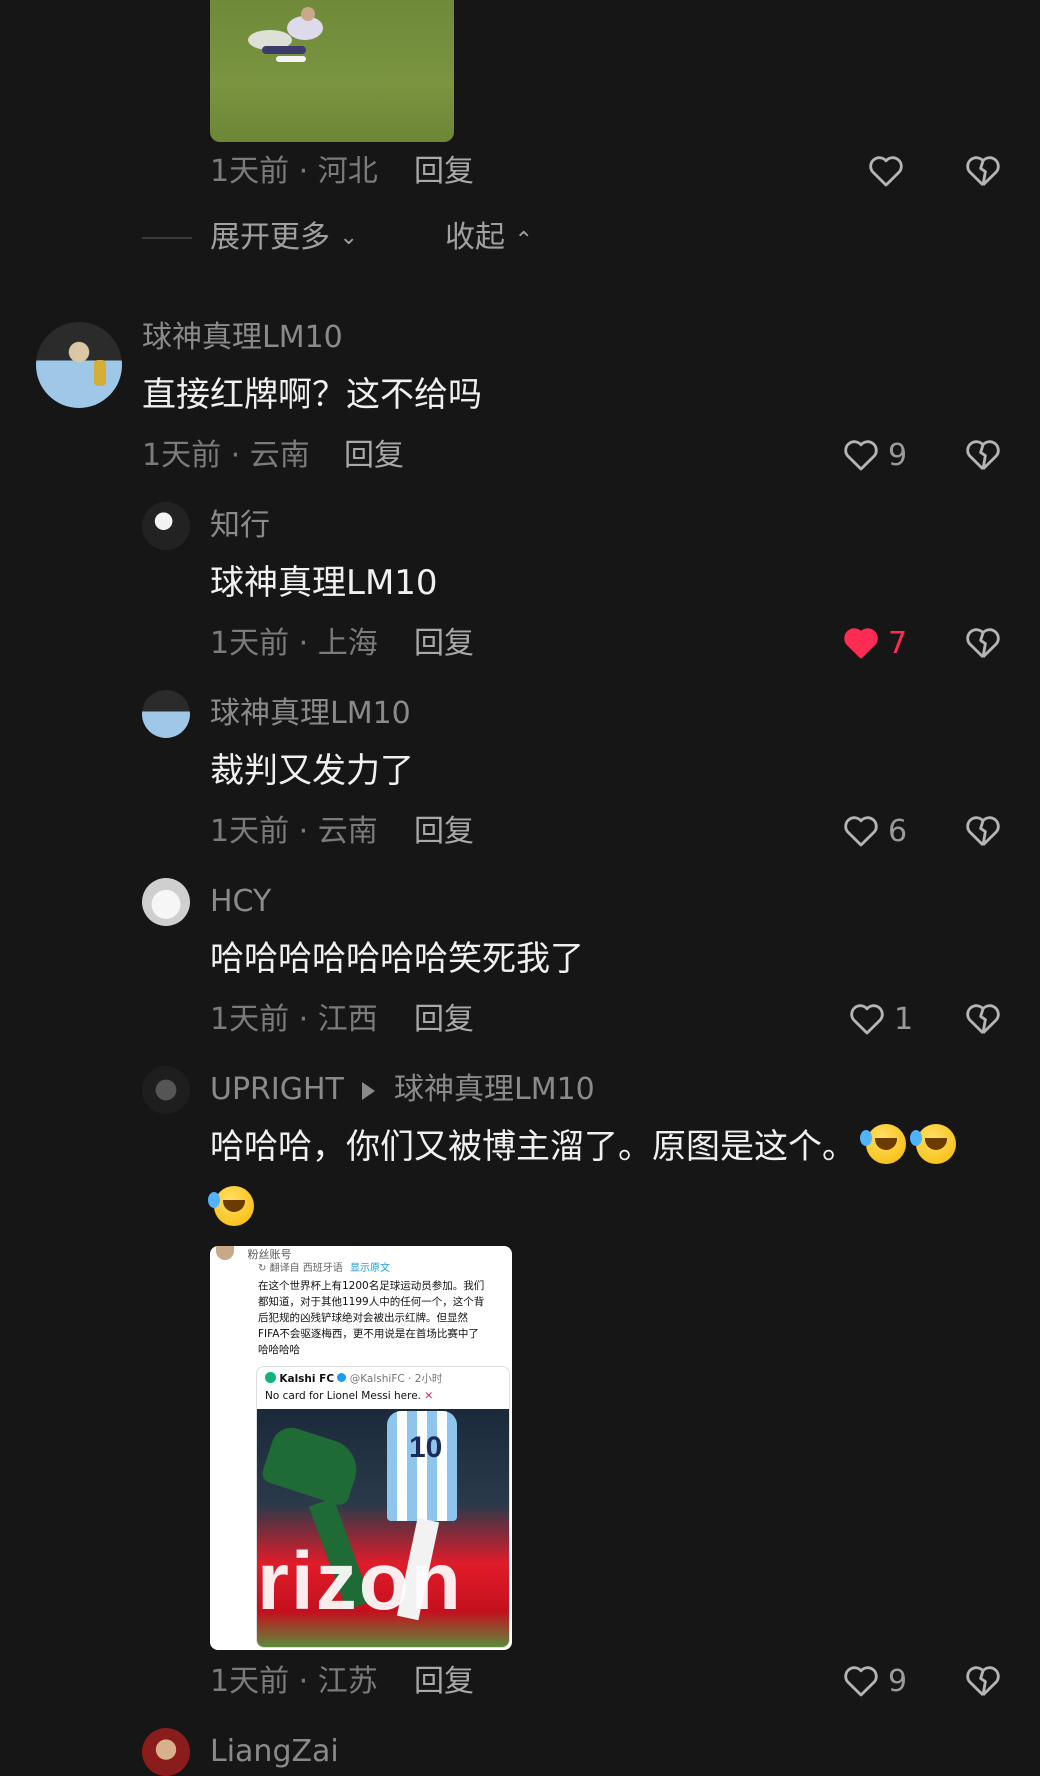 The image size is (1040, 1776). Describe the element at coordinates (167, 238) in the screenshot. I see `thread-divider` at that location.